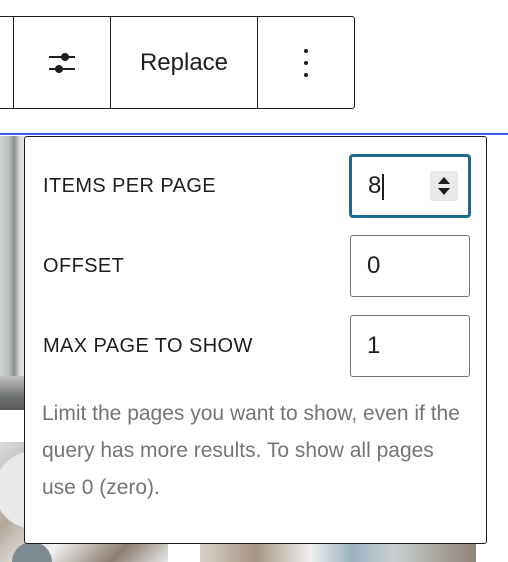  I want to click on selection-outline, so click(254, 134).